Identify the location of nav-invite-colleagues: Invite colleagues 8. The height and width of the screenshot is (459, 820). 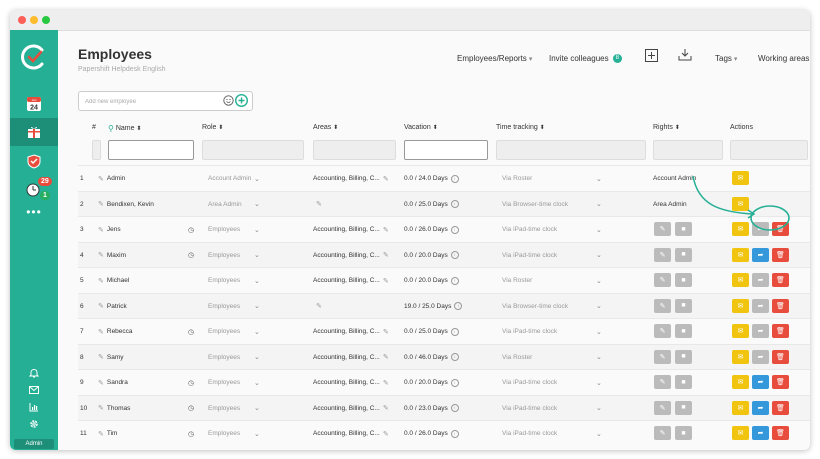
(585, 58).